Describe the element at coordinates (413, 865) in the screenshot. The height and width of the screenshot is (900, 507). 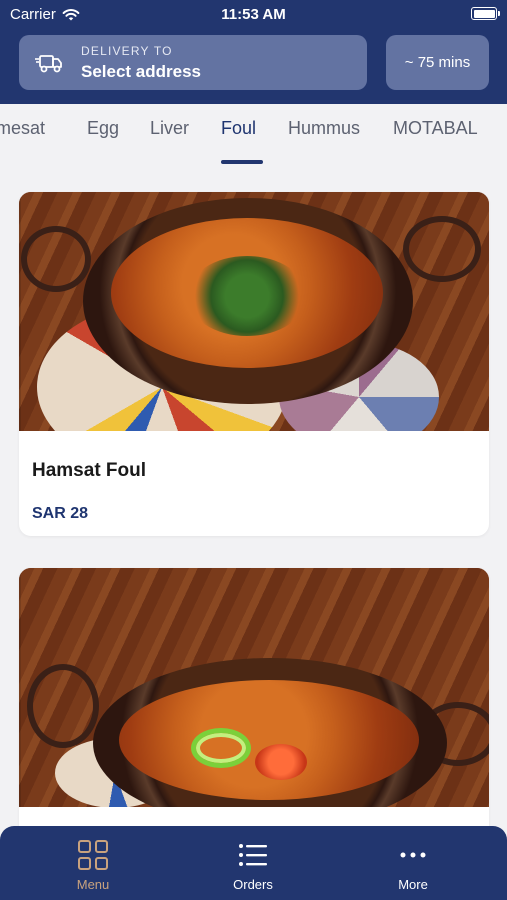
I see `nav-more: More` at that location.